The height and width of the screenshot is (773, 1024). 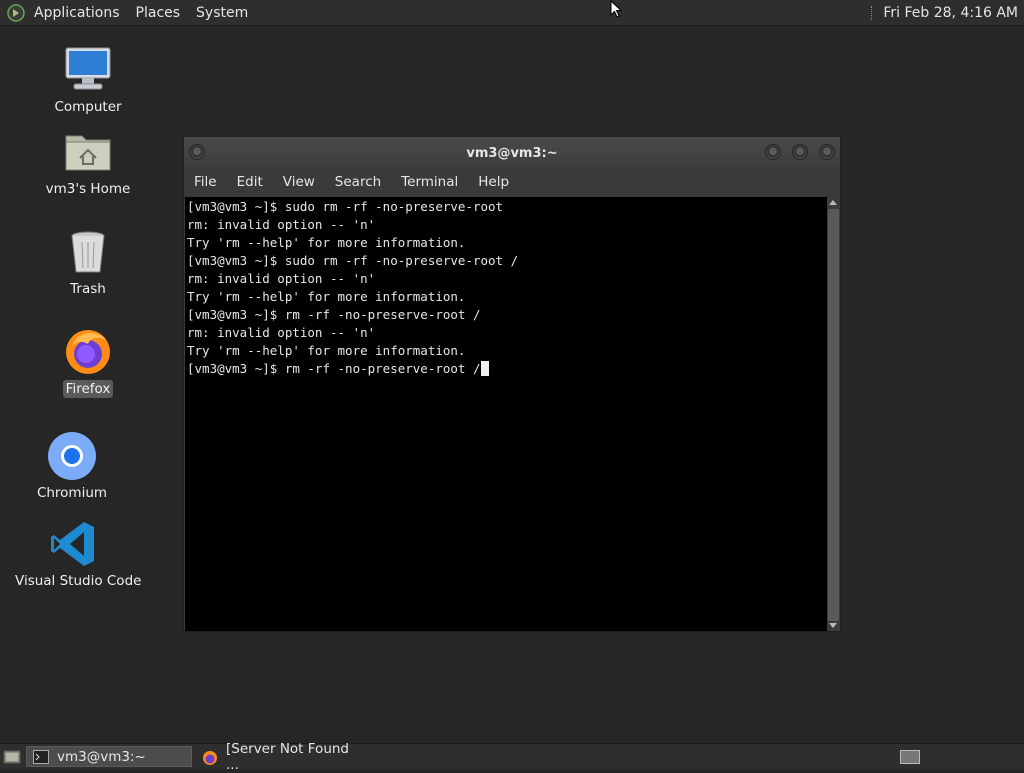 I want to click on vscode-icon, so click(x=74, y=544).